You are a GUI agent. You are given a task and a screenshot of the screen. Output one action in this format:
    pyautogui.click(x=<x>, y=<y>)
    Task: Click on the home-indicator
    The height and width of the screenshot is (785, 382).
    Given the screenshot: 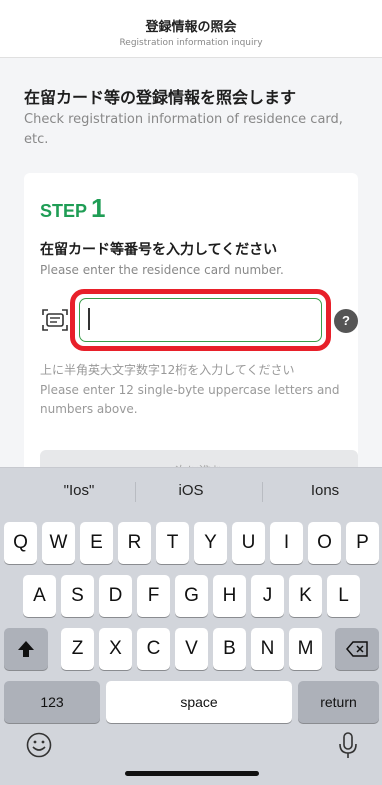 What is the action you would take?
    pyautogui.click(x=192, y=773)
    